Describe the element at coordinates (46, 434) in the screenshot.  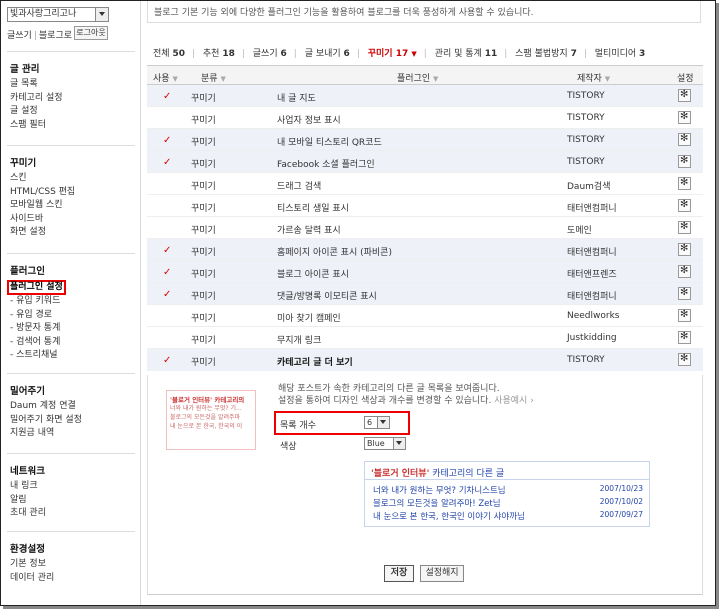
I see `sidebar-item-support-history: 지원금 내역` at that location.